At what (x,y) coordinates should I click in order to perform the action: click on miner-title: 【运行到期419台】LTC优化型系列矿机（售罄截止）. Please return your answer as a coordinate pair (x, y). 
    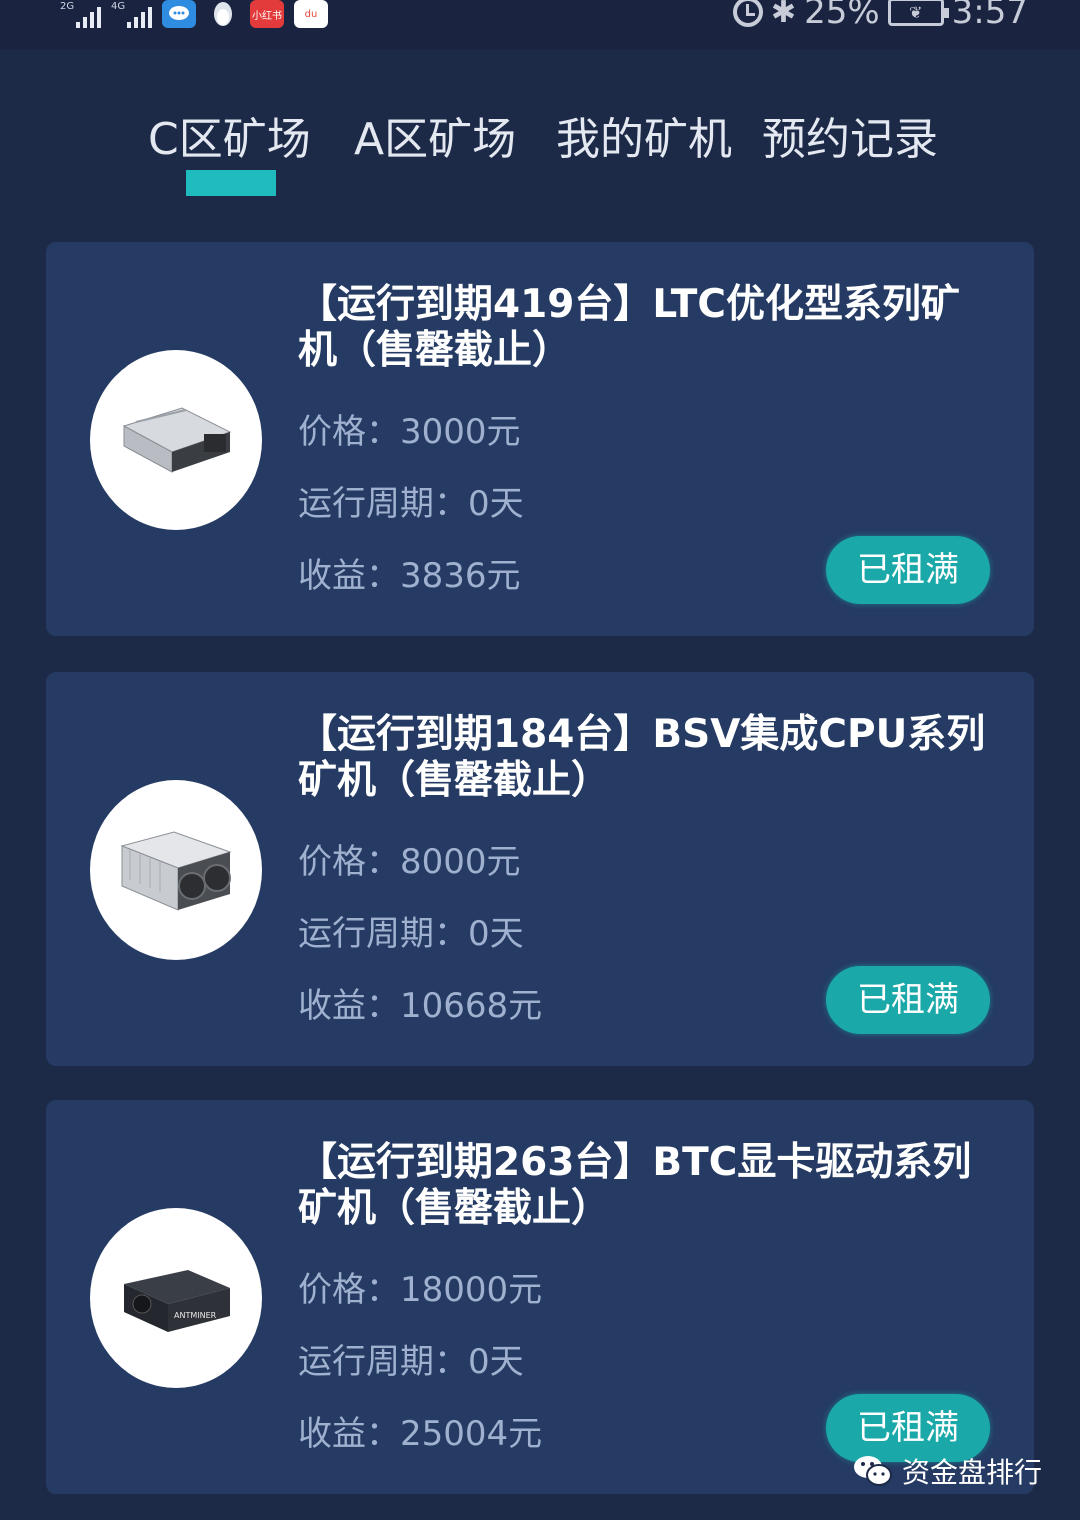
    Looking at the image, I should click on (629, 327).